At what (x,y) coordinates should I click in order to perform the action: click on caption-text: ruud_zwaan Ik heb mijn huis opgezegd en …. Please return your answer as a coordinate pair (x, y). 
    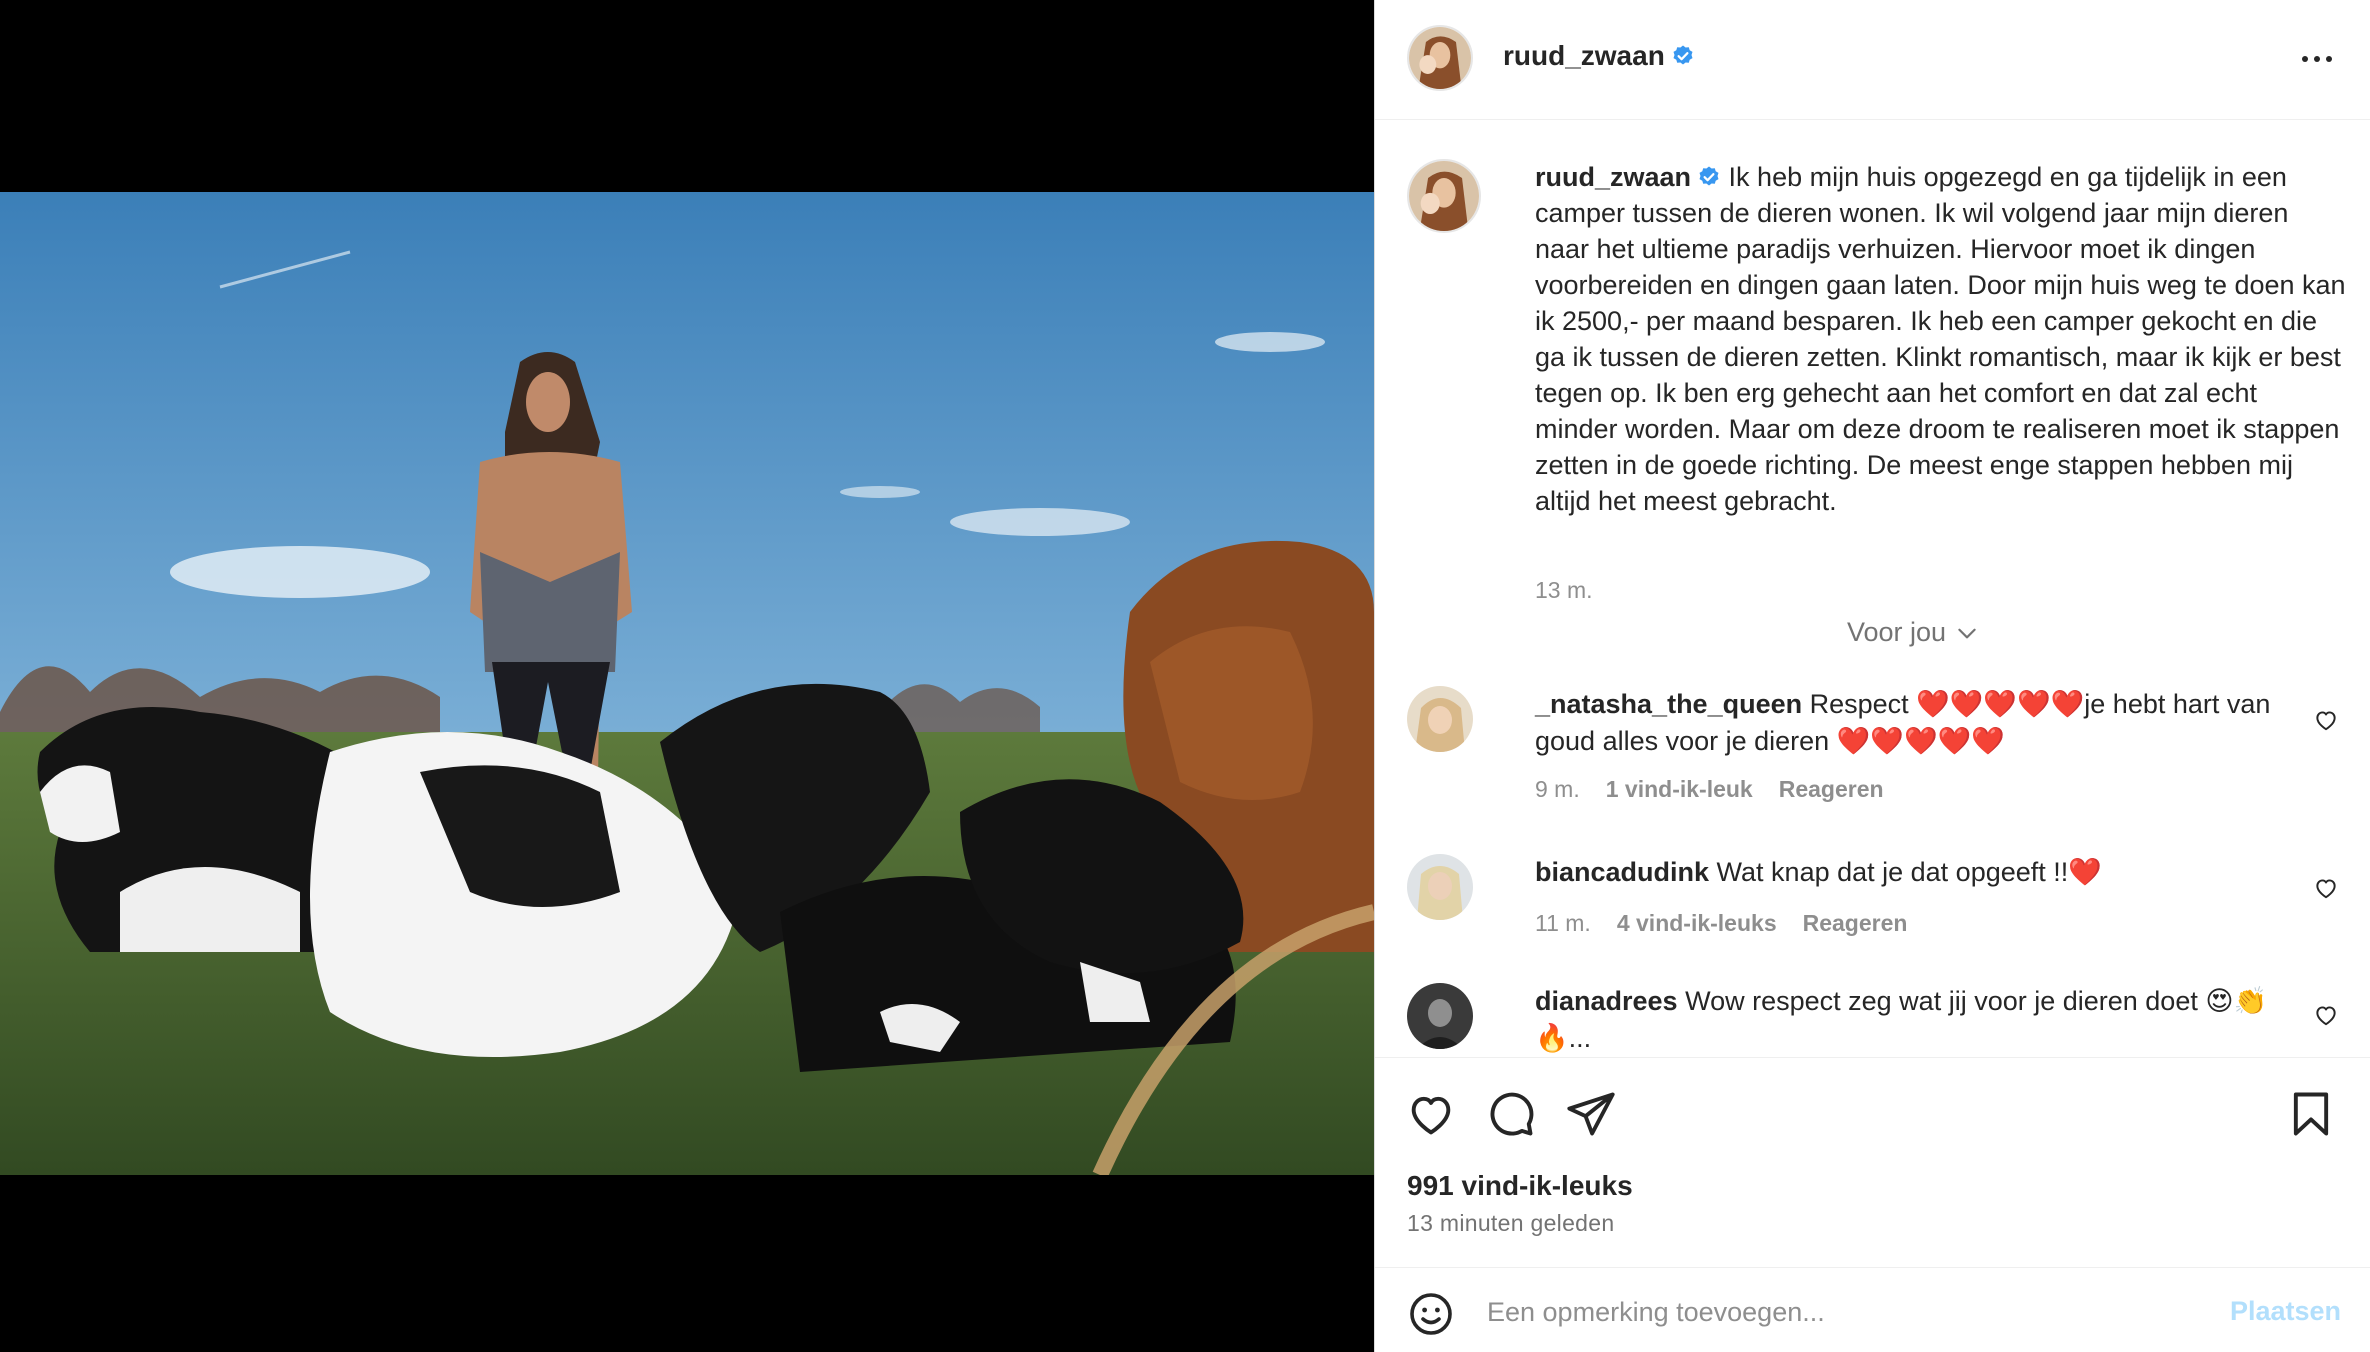
    Looking at the image, I should click on (1941, 339).